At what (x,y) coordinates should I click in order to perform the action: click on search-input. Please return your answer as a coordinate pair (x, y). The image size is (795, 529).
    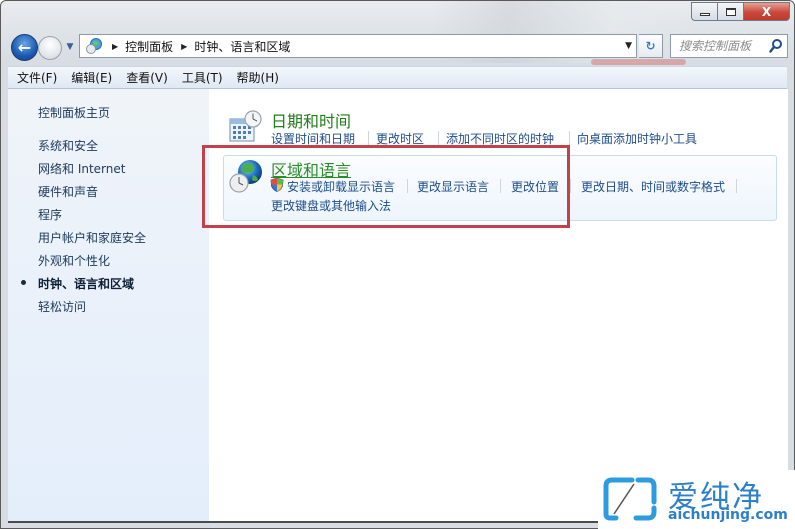
    Looking at the image, I should click on (724, 46).